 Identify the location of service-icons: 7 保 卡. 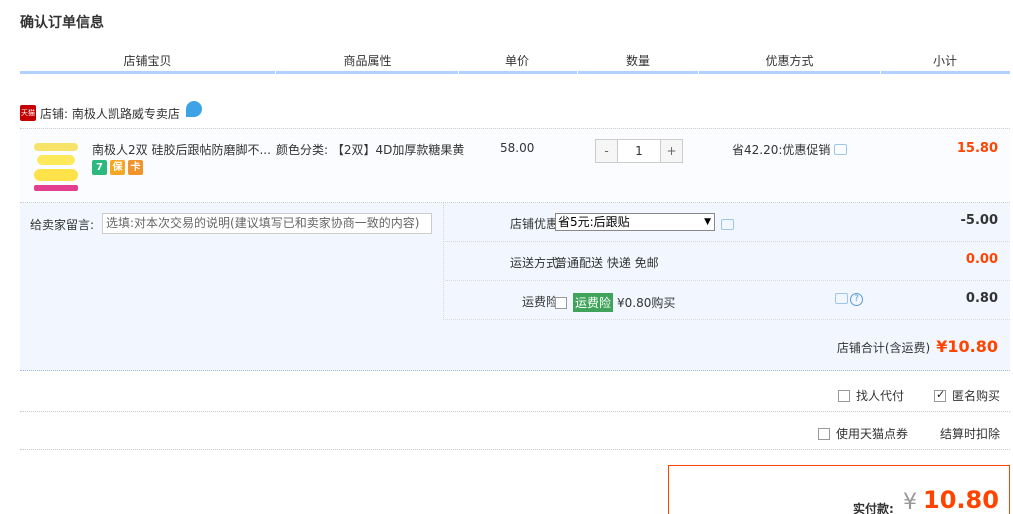
(117, 167).